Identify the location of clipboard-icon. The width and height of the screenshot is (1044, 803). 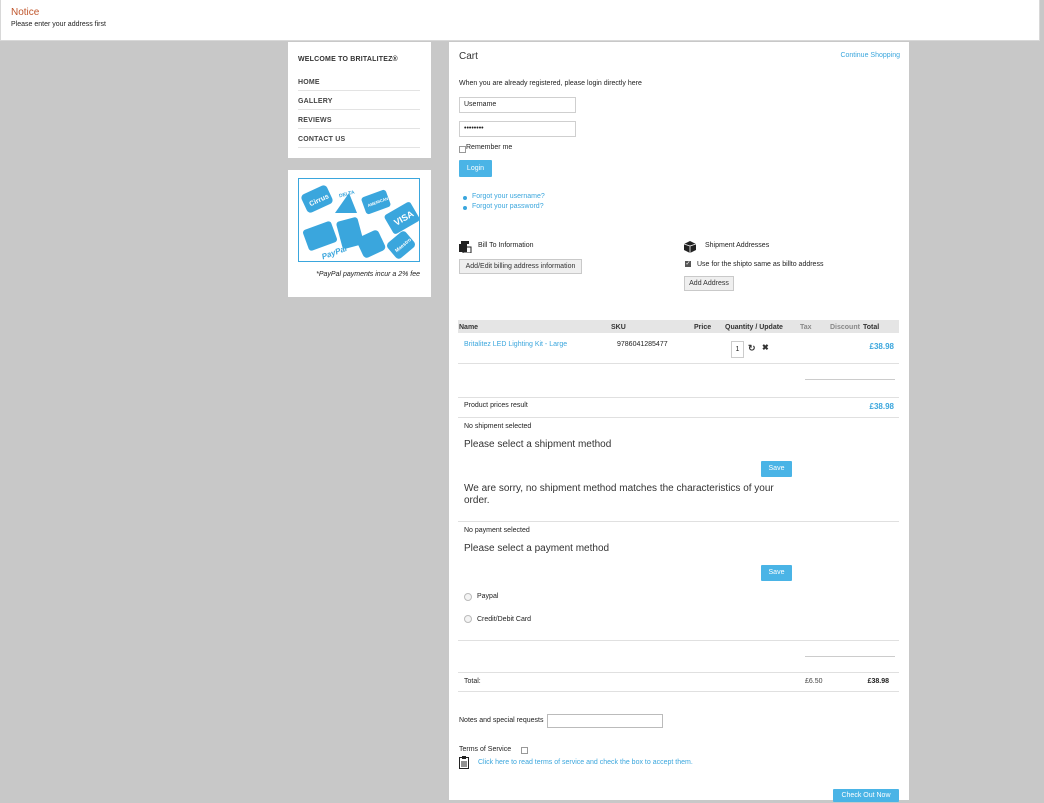
(464, 765).